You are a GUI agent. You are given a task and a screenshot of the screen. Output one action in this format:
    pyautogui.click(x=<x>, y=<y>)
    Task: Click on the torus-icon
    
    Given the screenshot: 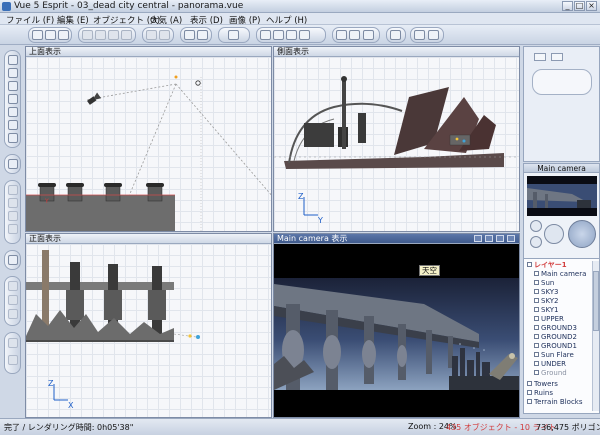 What is the action you would take?
    pyautogui.click(x=13, y=112)
    